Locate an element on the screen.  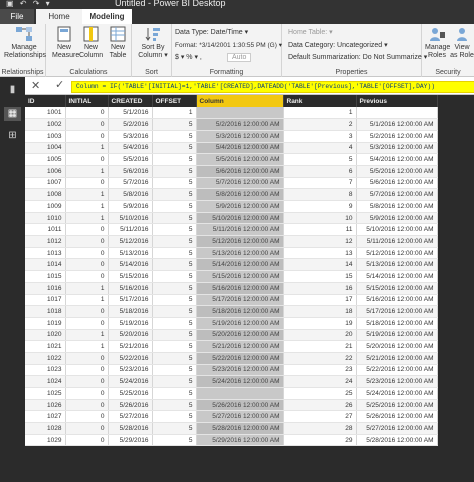
cell-previous: 5/11/2016 12:00:00 AM is located at coordinates (397, 241).